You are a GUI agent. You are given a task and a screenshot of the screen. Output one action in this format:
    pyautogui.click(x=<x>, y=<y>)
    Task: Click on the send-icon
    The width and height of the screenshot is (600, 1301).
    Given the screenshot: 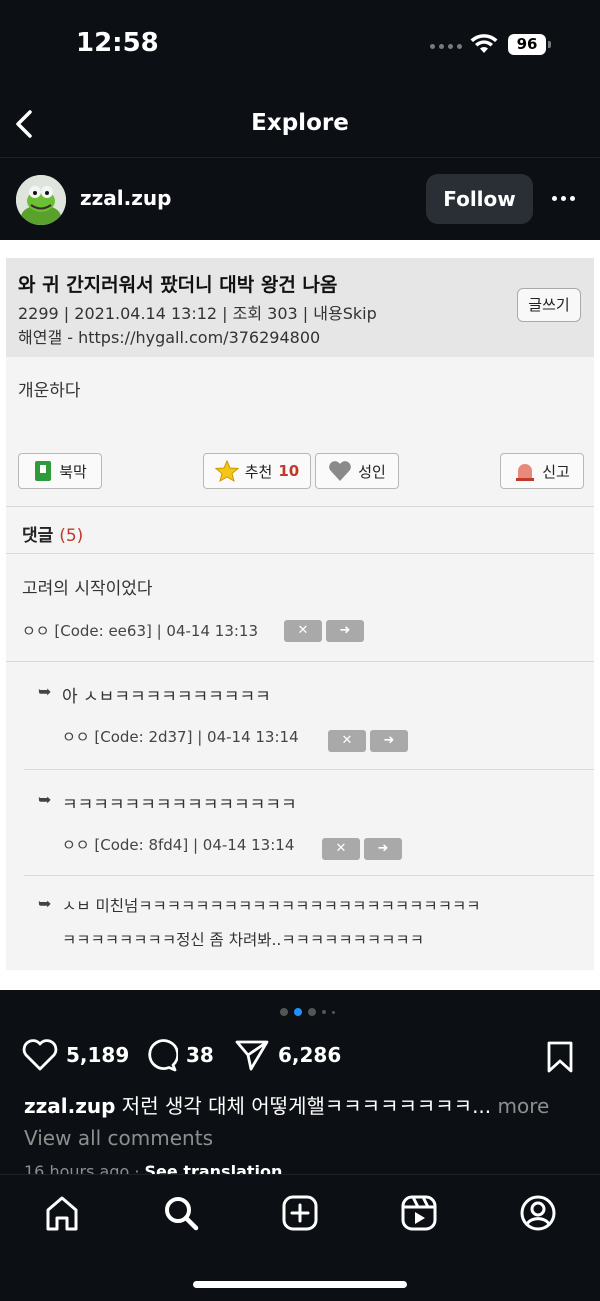 What is the action you would take?
    pyautogui.click(x=252, y=1055)
    